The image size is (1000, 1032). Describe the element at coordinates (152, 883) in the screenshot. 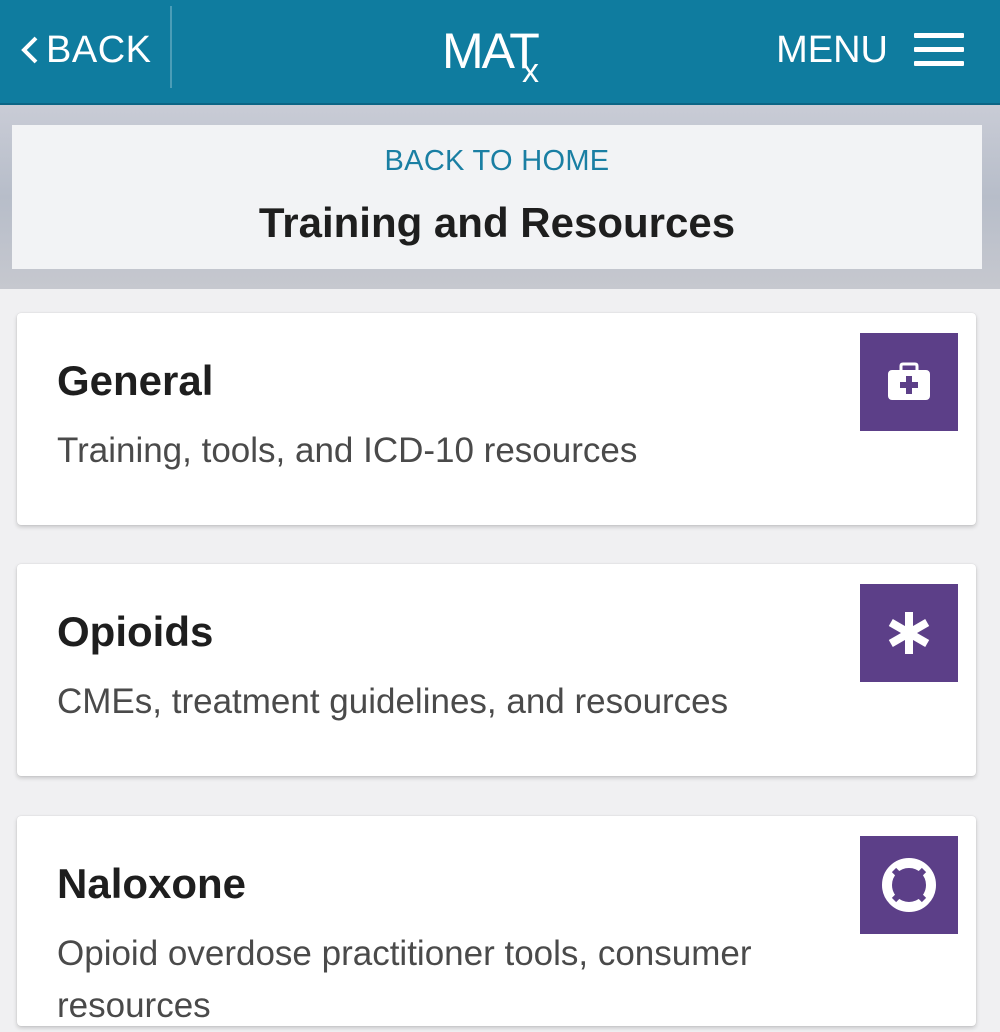

I see `card-title: Naloxone` at that location.